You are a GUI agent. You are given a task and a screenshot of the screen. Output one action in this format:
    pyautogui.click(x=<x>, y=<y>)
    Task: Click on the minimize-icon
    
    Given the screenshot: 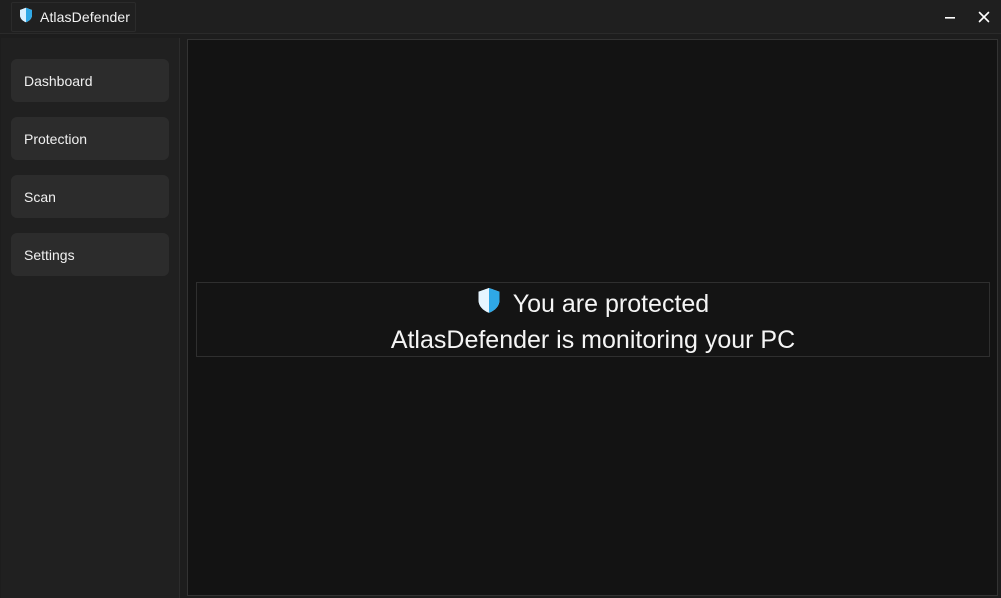 What is the action you would take?
    pyautogui.click(x=950, y=17)
    